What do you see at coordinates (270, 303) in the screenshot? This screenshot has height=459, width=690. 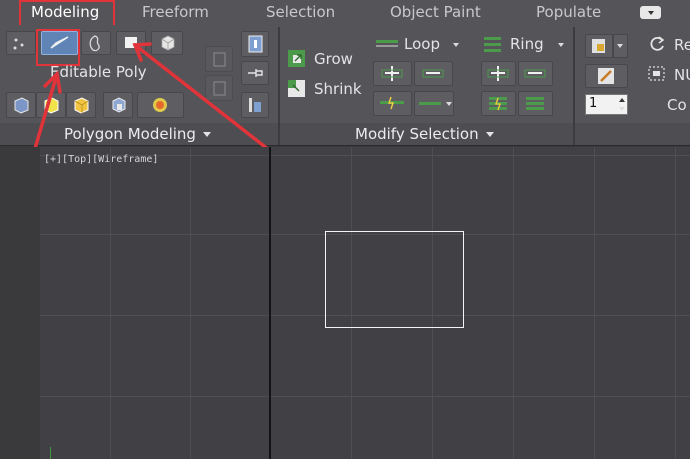 I see `viewport-divider` at bounding box center [270, 303].